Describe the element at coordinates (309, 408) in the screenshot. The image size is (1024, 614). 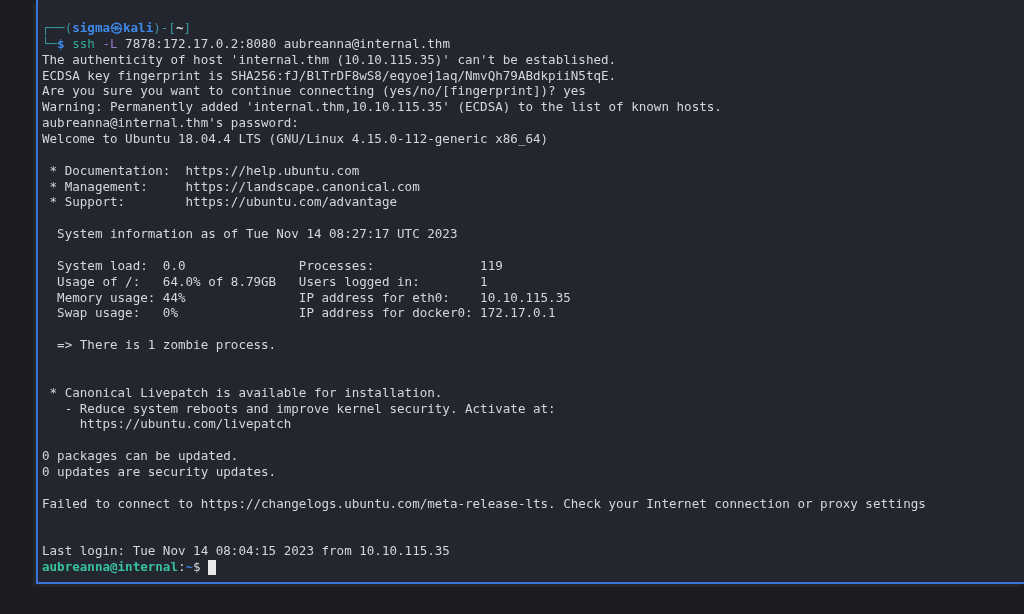
I see `output-line: - Reduce system reboots and improve kernel security. Activate at:` at that location.